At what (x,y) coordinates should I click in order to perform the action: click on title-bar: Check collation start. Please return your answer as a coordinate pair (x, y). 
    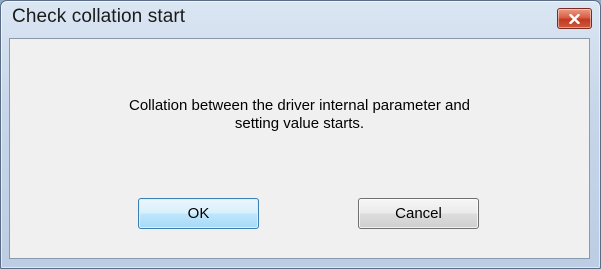
    Looking at the image, I should click on (300, 17).